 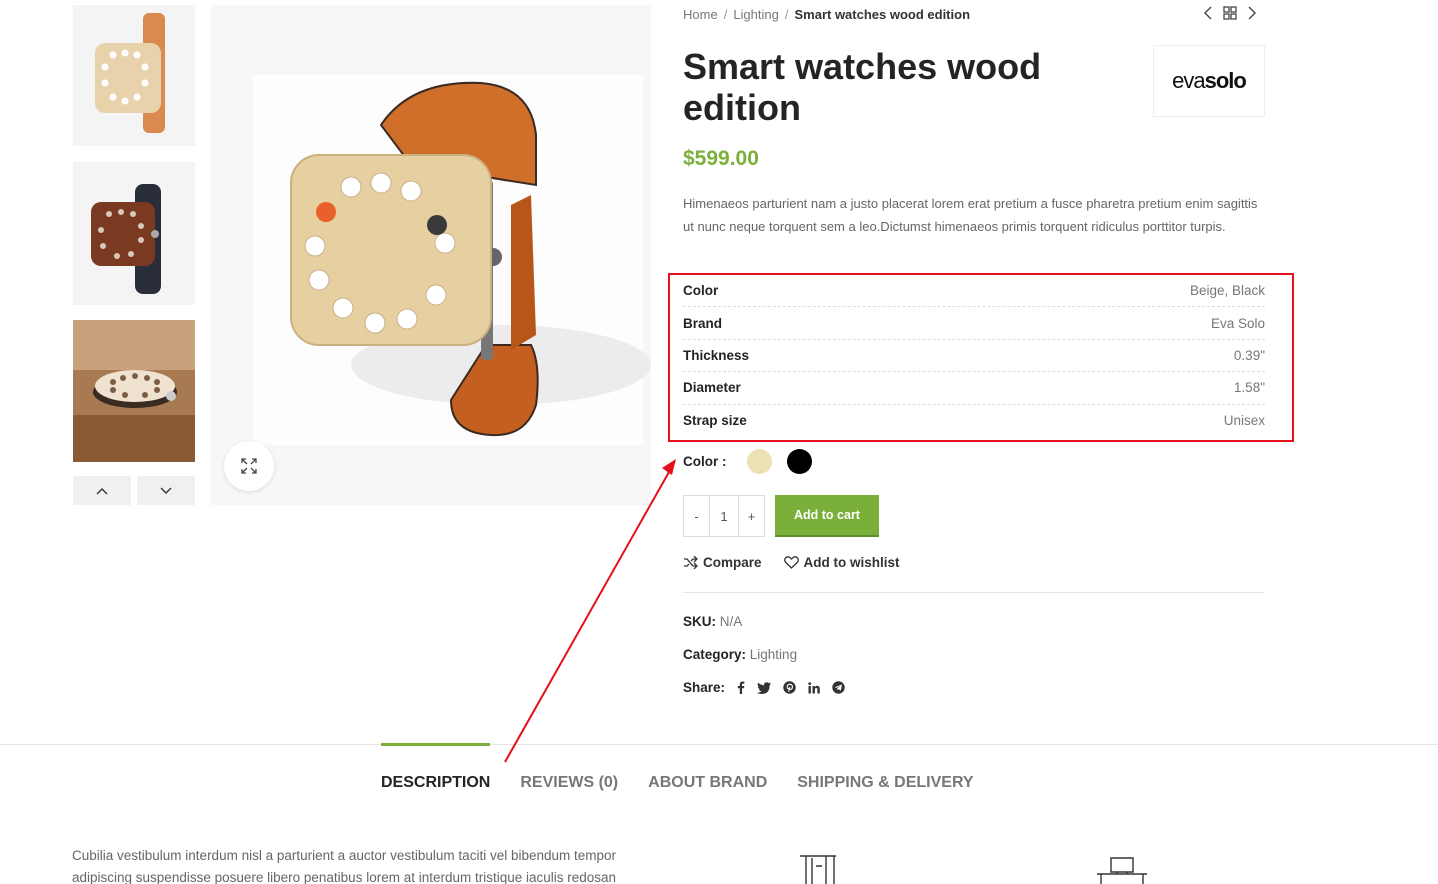 I want to click on compare-label: Compare, so click(x=732, y=562).